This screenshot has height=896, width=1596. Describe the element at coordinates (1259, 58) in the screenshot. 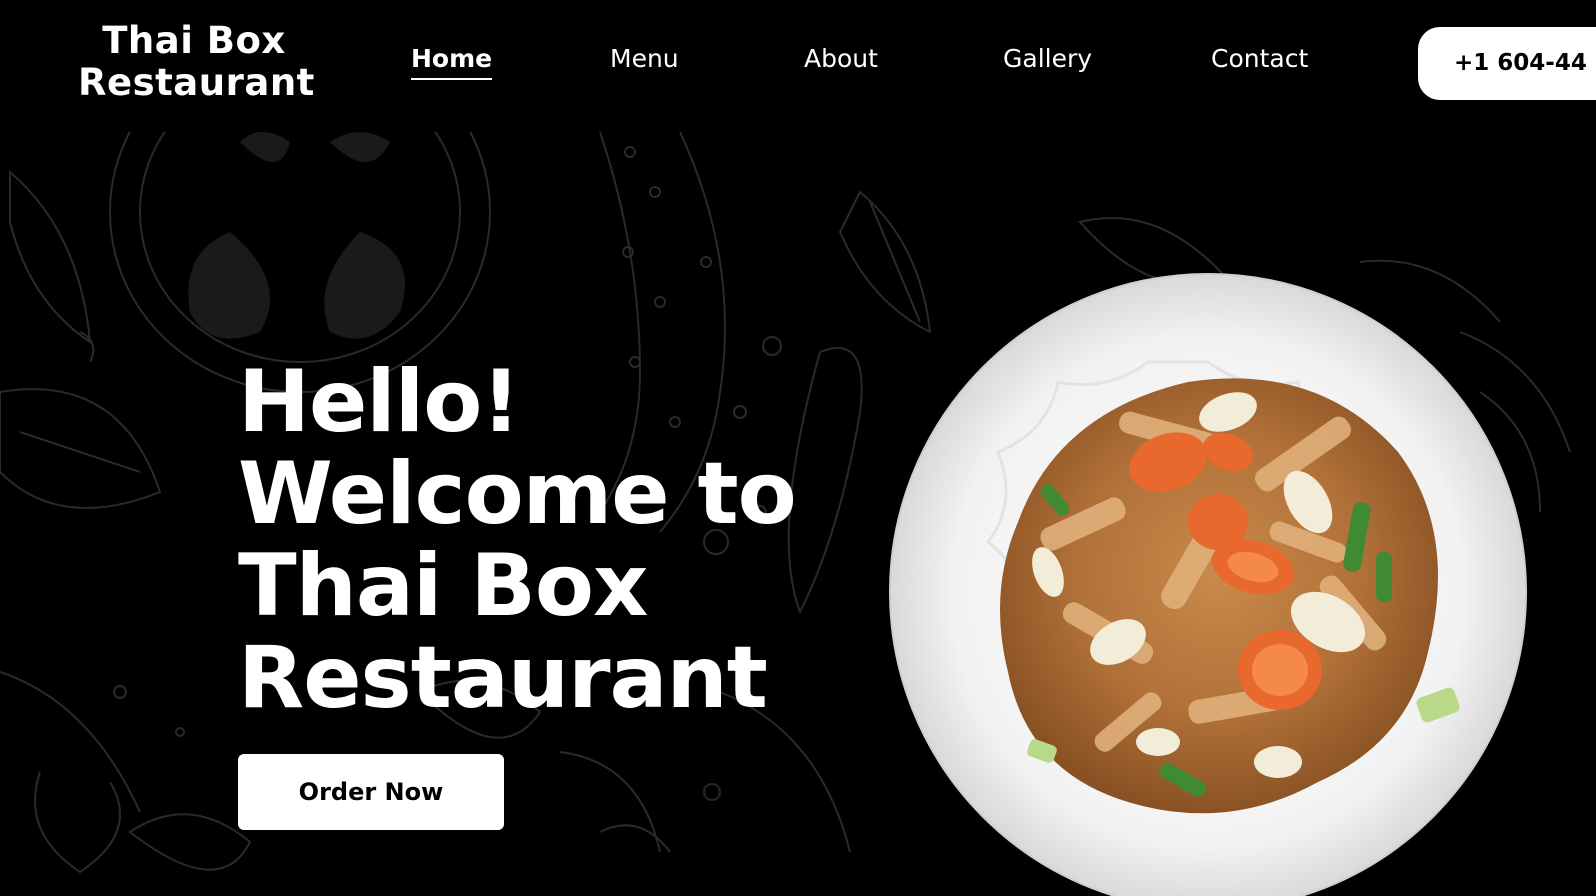

I see `nav-contact: Contact` at that location.